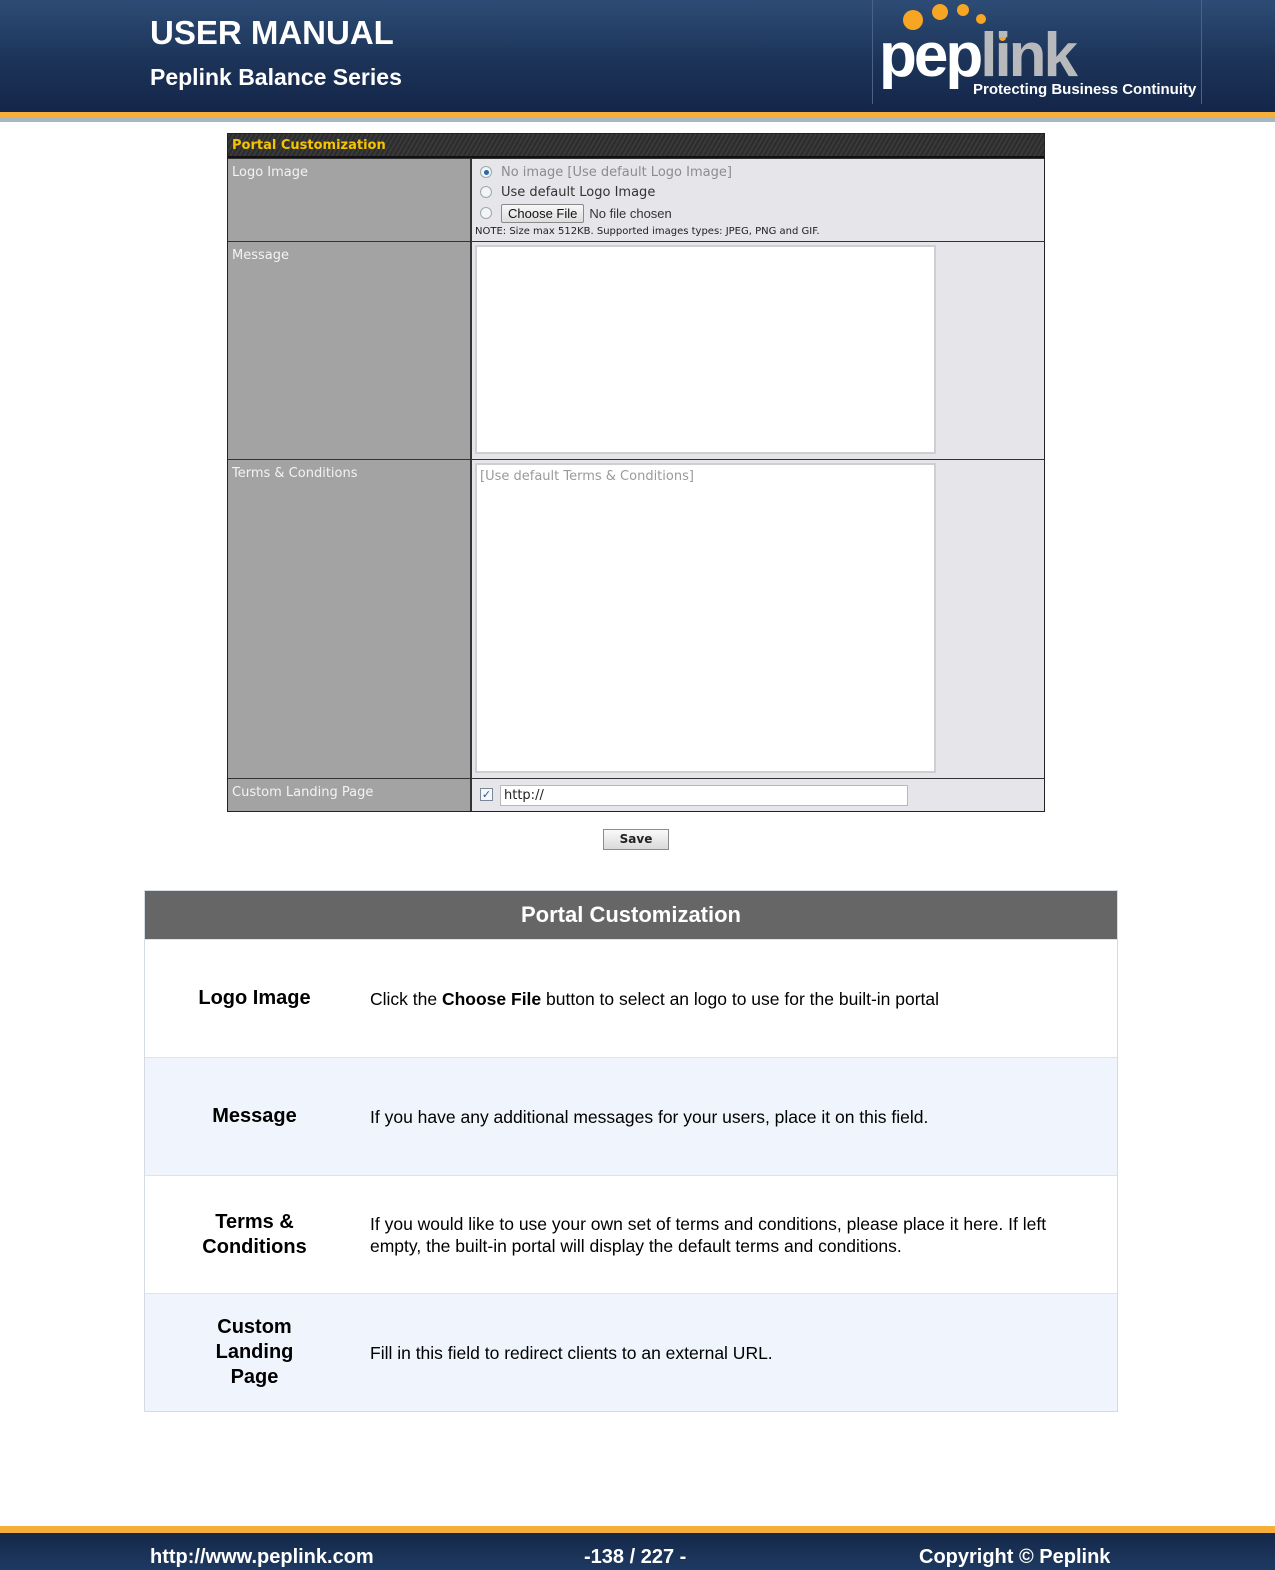 This screenshot has width=1275, height=1570. Describe the element at coordinates (254, 1246) in the screenshot. I see `row-name-line: Conditions` at that location.